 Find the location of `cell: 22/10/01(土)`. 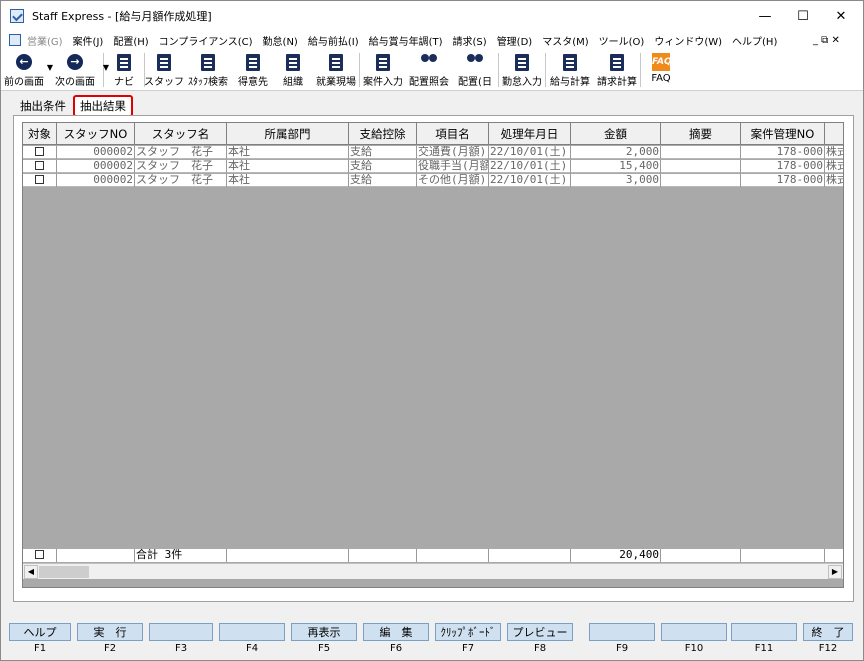

cell: 22/10/01(土) is located at coordinates (530, 166).